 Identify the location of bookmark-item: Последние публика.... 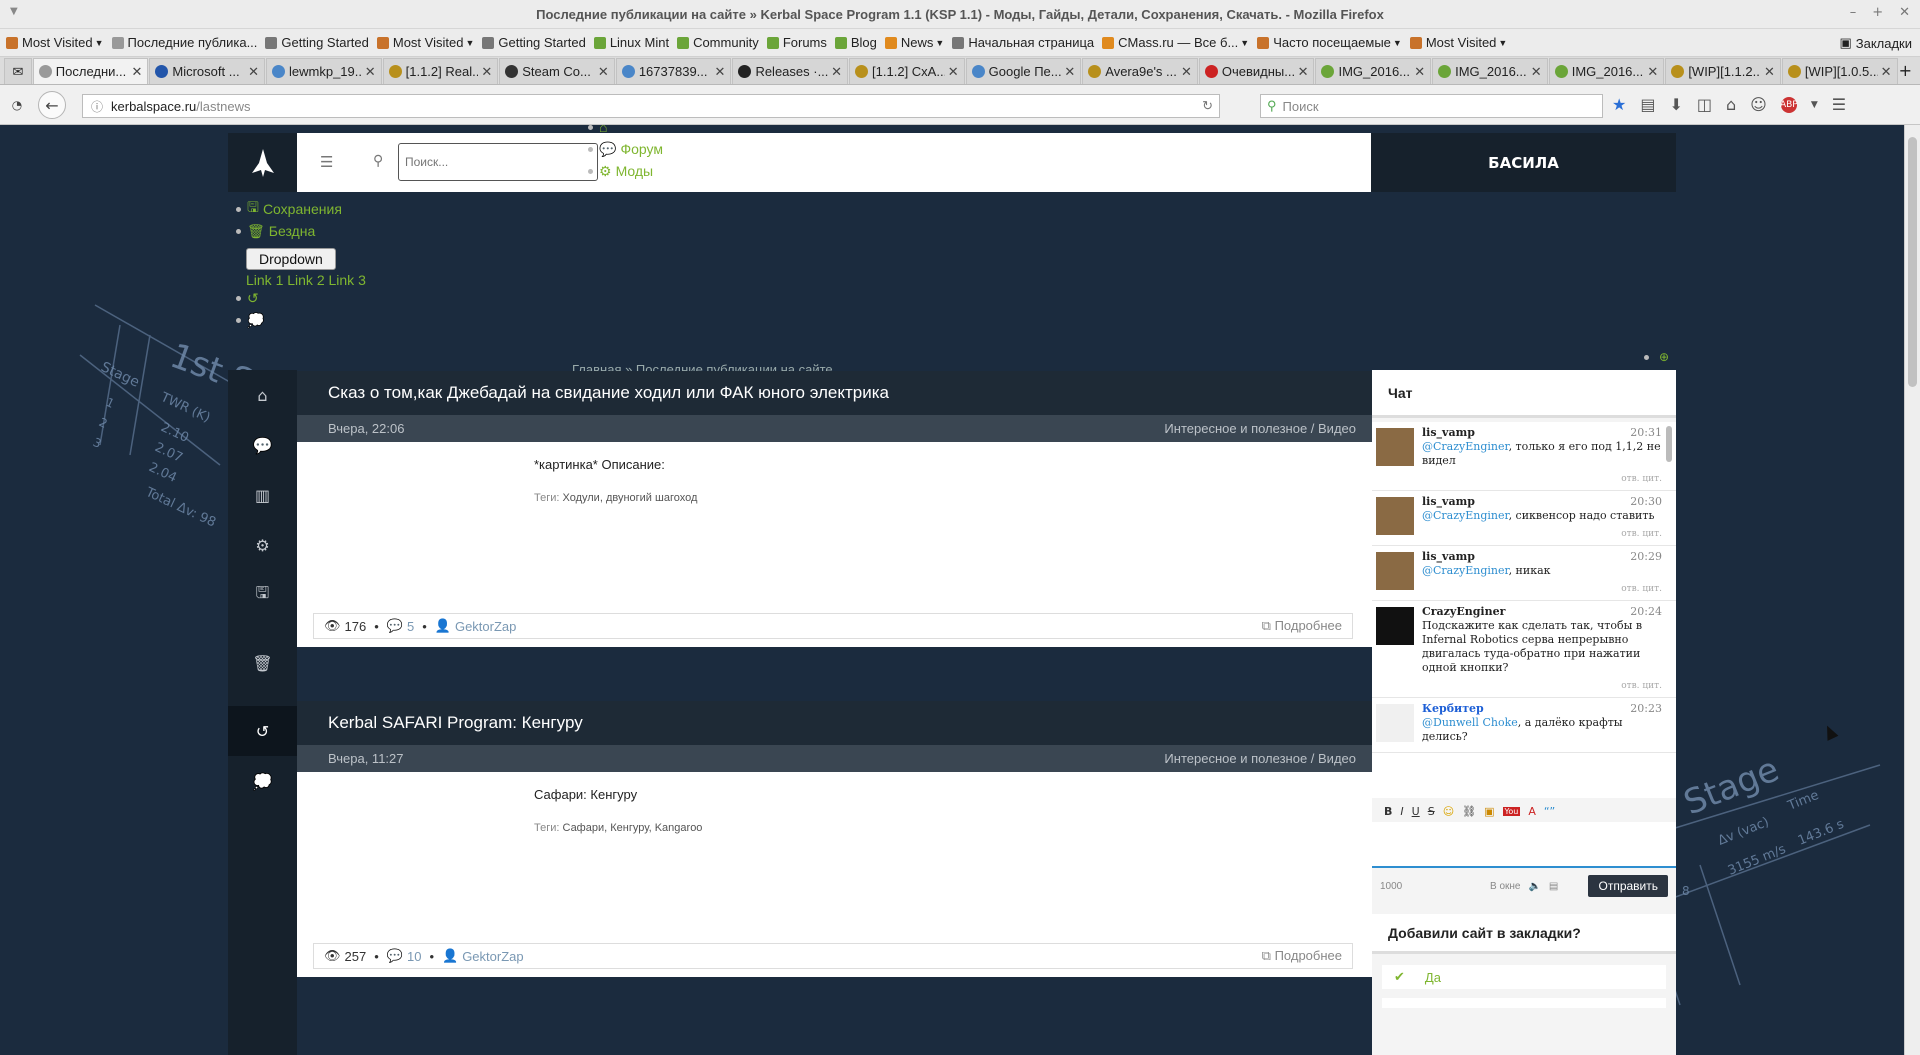
(184, 42).